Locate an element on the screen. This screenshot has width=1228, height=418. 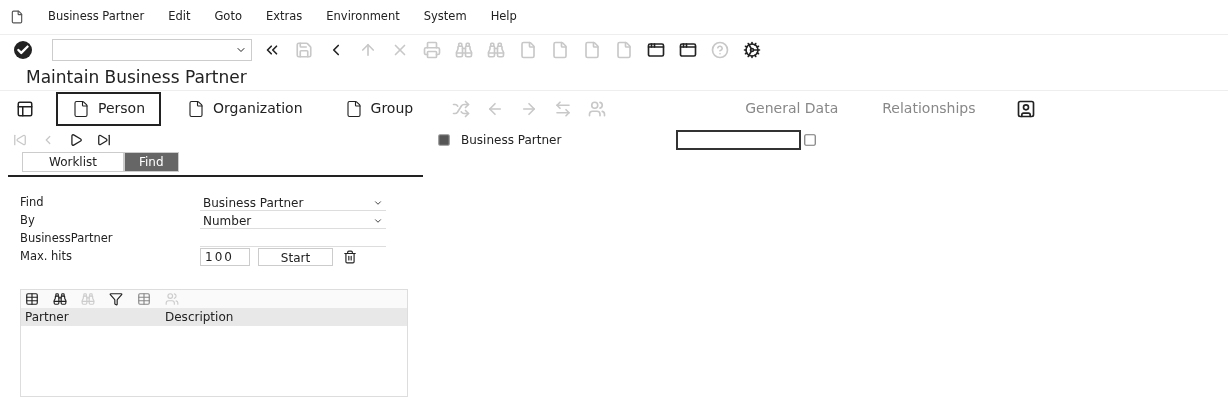
menu-item: Extras is located at coordinates (284, 17).